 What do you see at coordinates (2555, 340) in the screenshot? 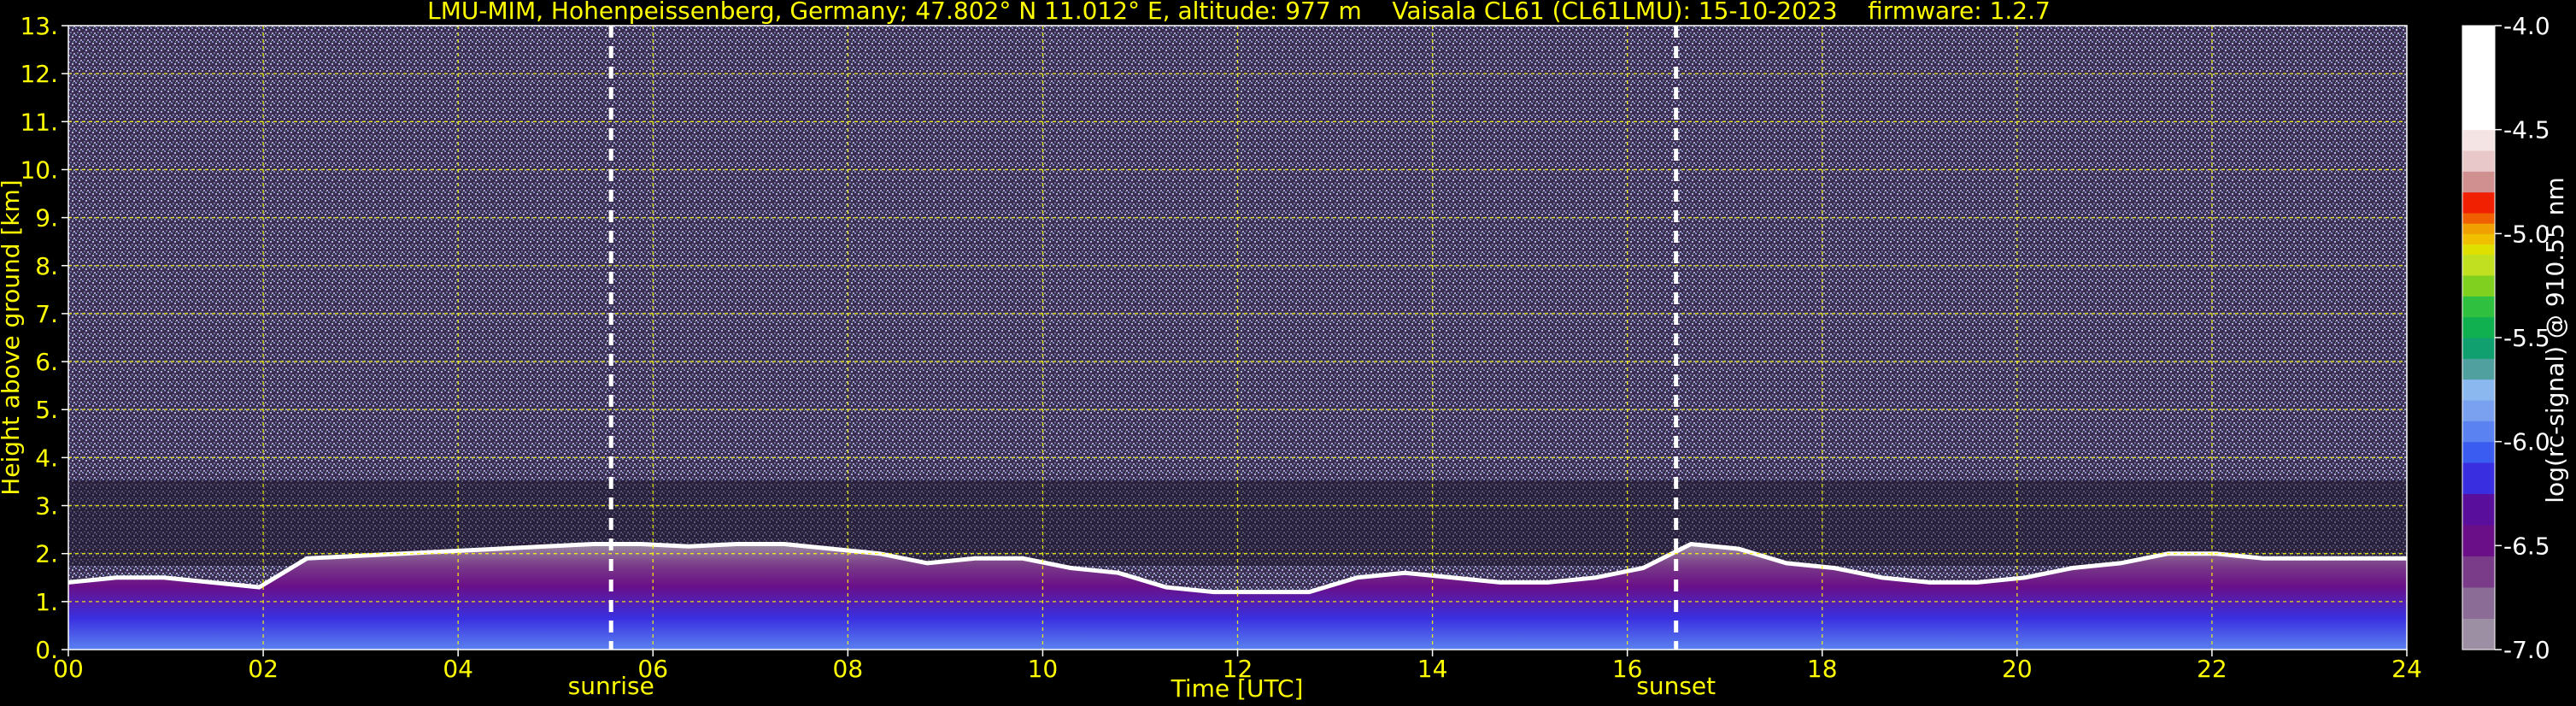
I see `colorbar-label: log(rc-signal) @ 910.55 nm` at bounding box center [2555, 340].